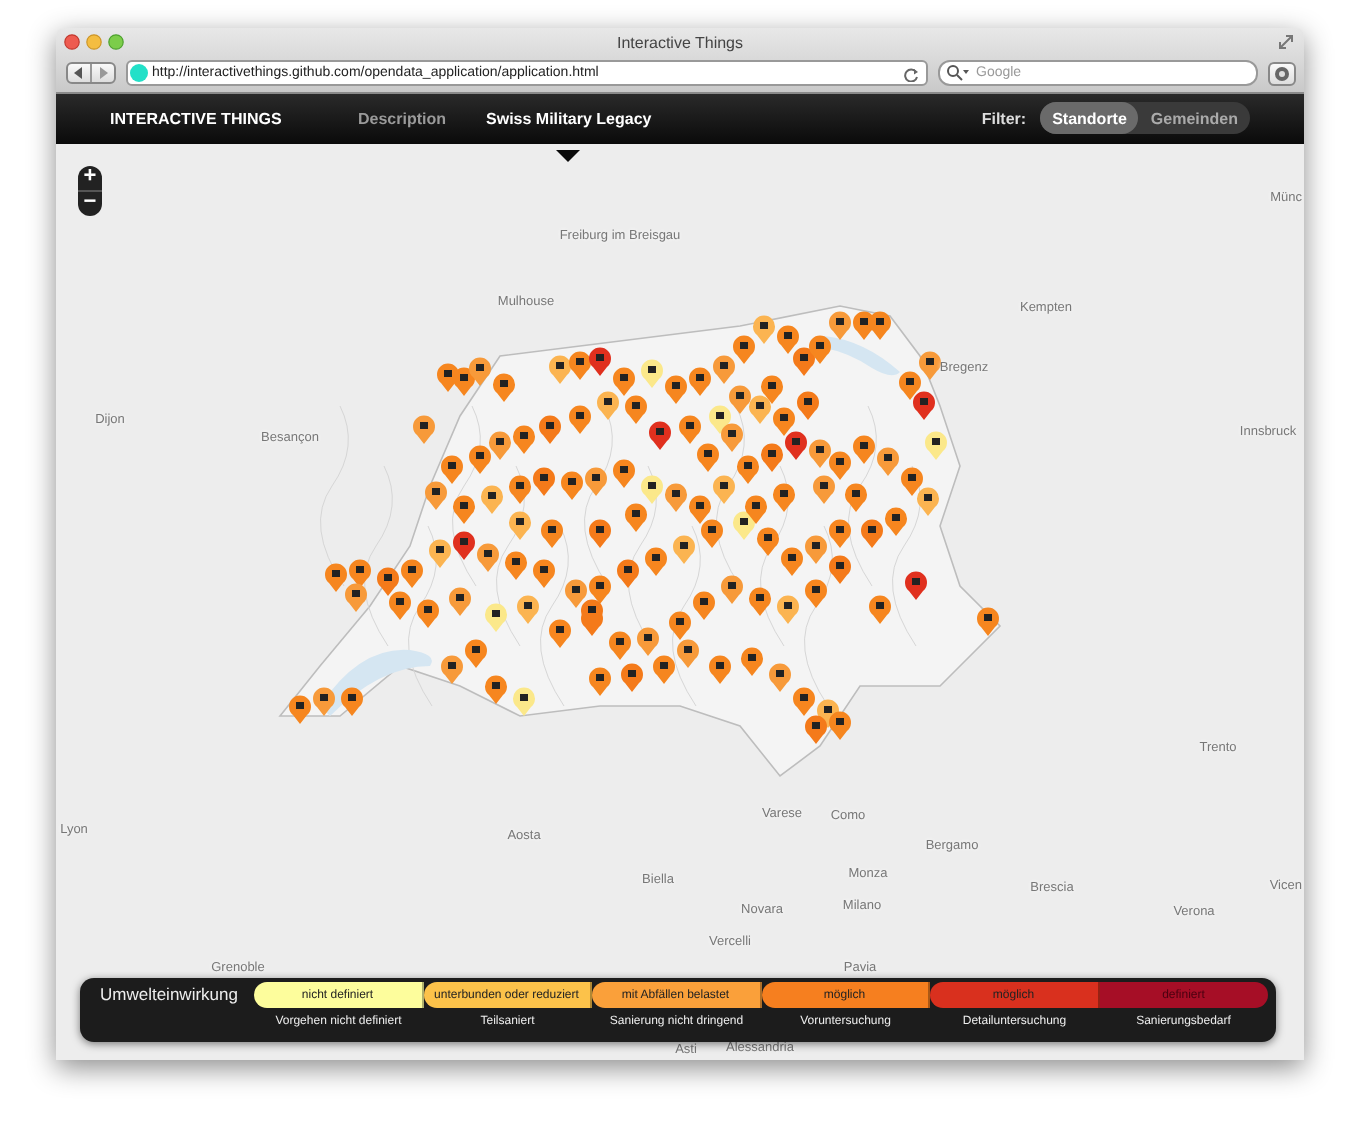 This screenshot has height=1140, width=1360. Describe the element at coordinates (862, 355) in the screenshot. I see `lake-drawing` at that location.